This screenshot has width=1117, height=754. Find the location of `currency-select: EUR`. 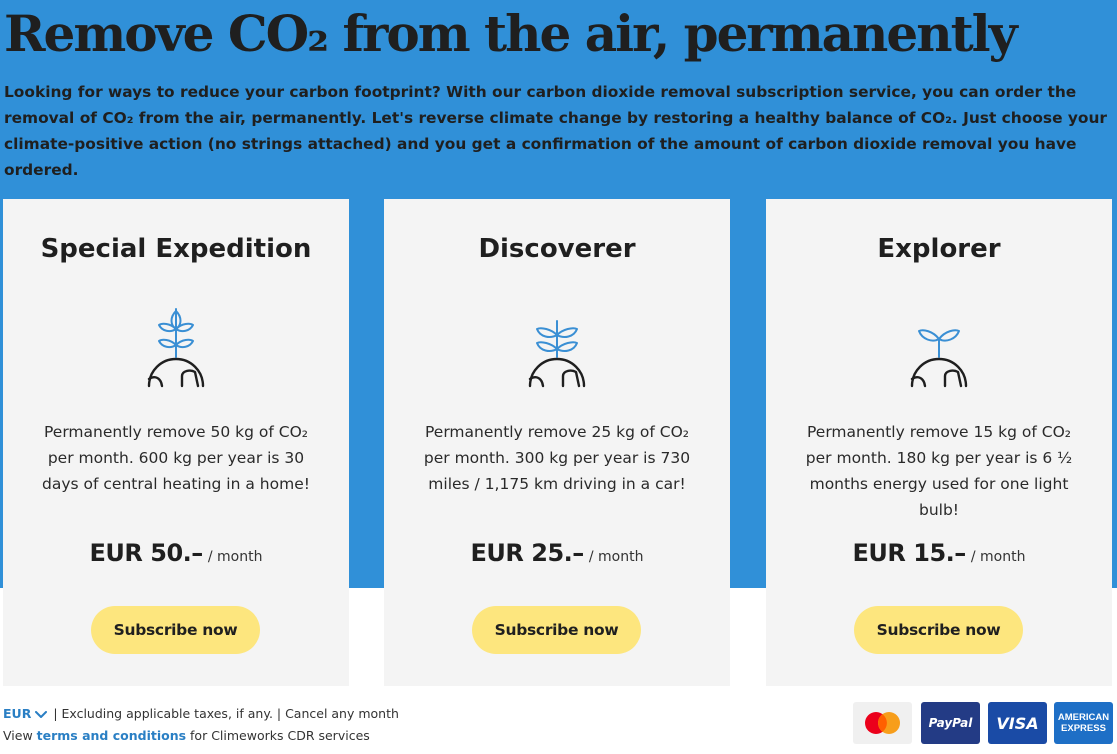

currency-select: EUR is located at coordinates (28, 713).